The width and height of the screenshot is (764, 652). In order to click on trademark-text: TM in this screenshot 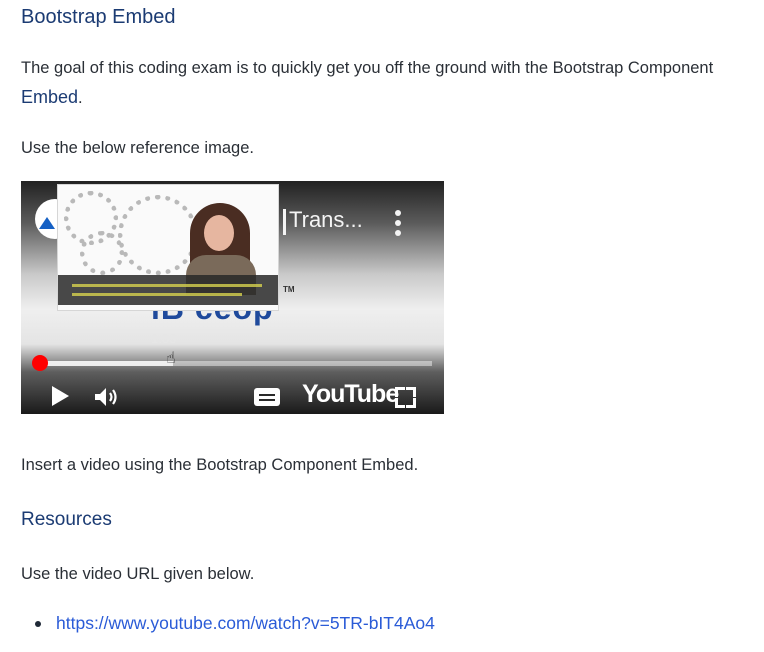, I will do `click(289, 289)`.